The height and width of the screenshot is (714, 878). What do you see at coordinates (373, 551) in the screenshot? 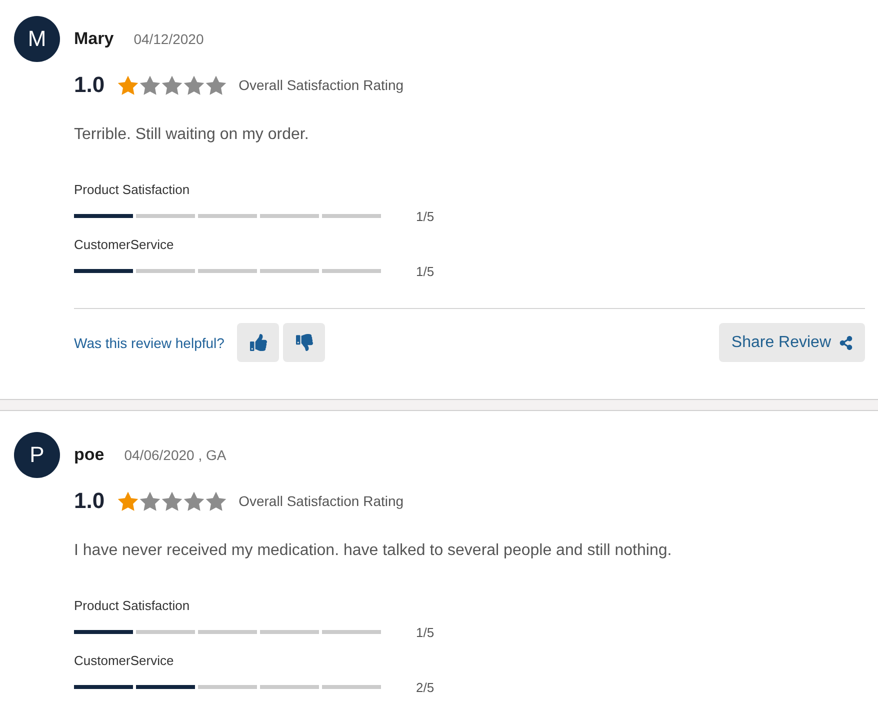
I see `review-text: I have never received my medication. have talked to several people and still nothing.` at bounding box center [373, 551].